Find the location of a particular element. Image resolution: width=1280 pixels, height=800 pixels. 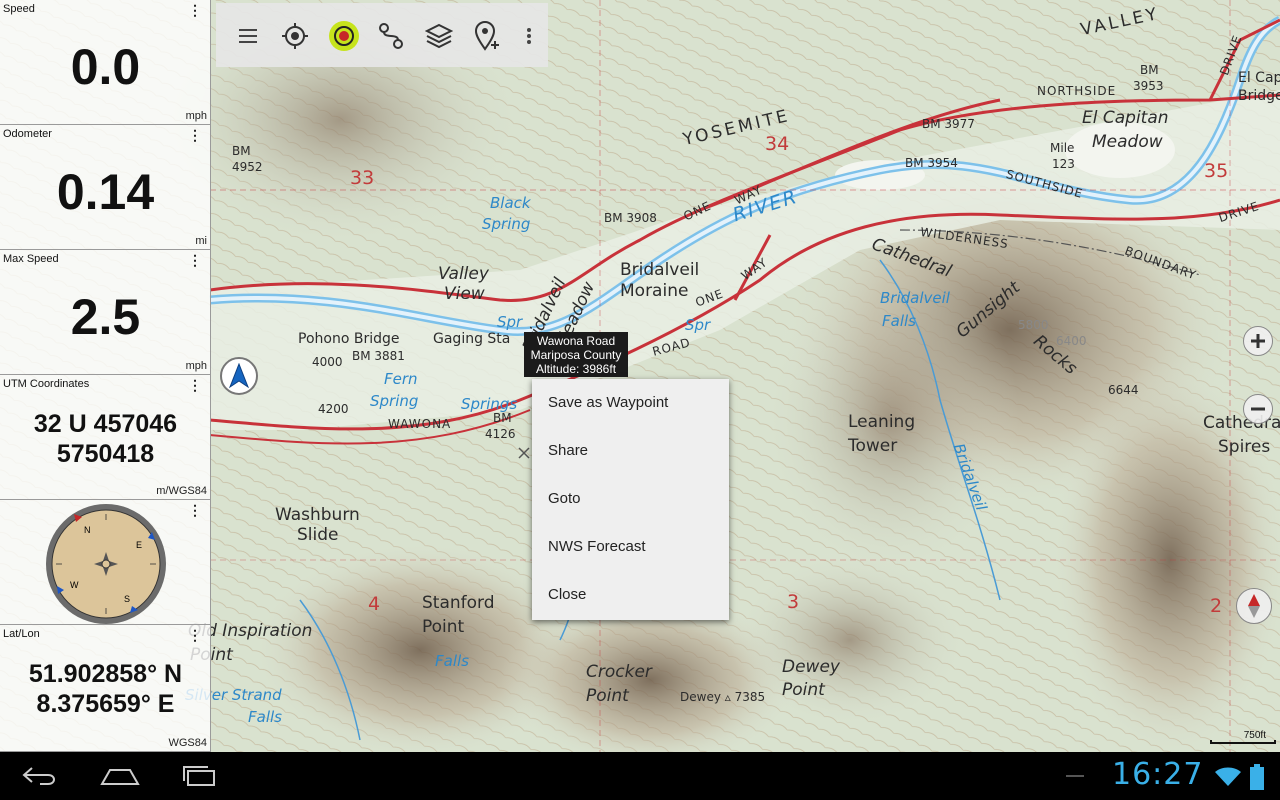

my-location-icon is located at coordinates (295, 36).